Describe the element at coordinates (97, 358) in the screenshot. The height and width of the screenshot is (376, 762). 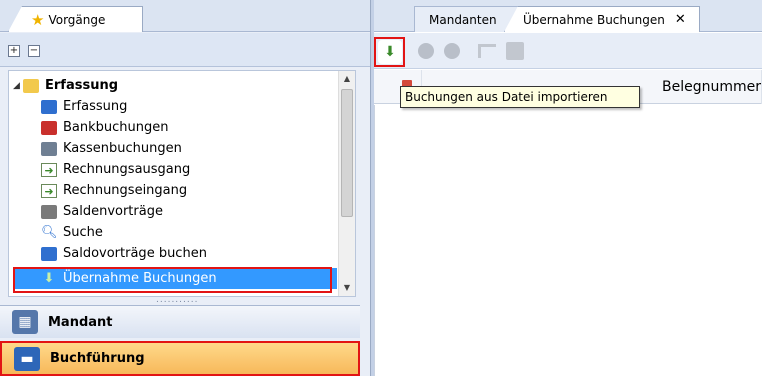
I see `nav-buchfuehrung-label: Buchführung` at that location.